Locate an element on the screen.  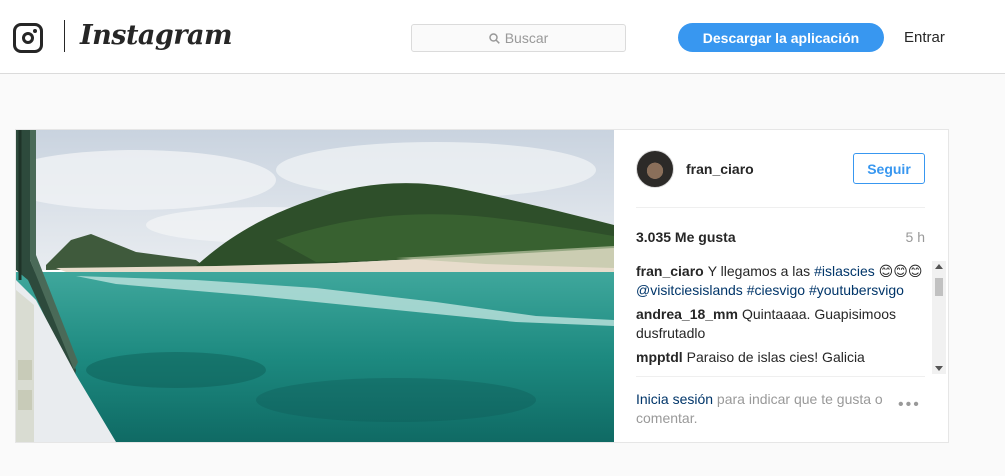
camera-lens-shape is located at coordinates (28, 38).